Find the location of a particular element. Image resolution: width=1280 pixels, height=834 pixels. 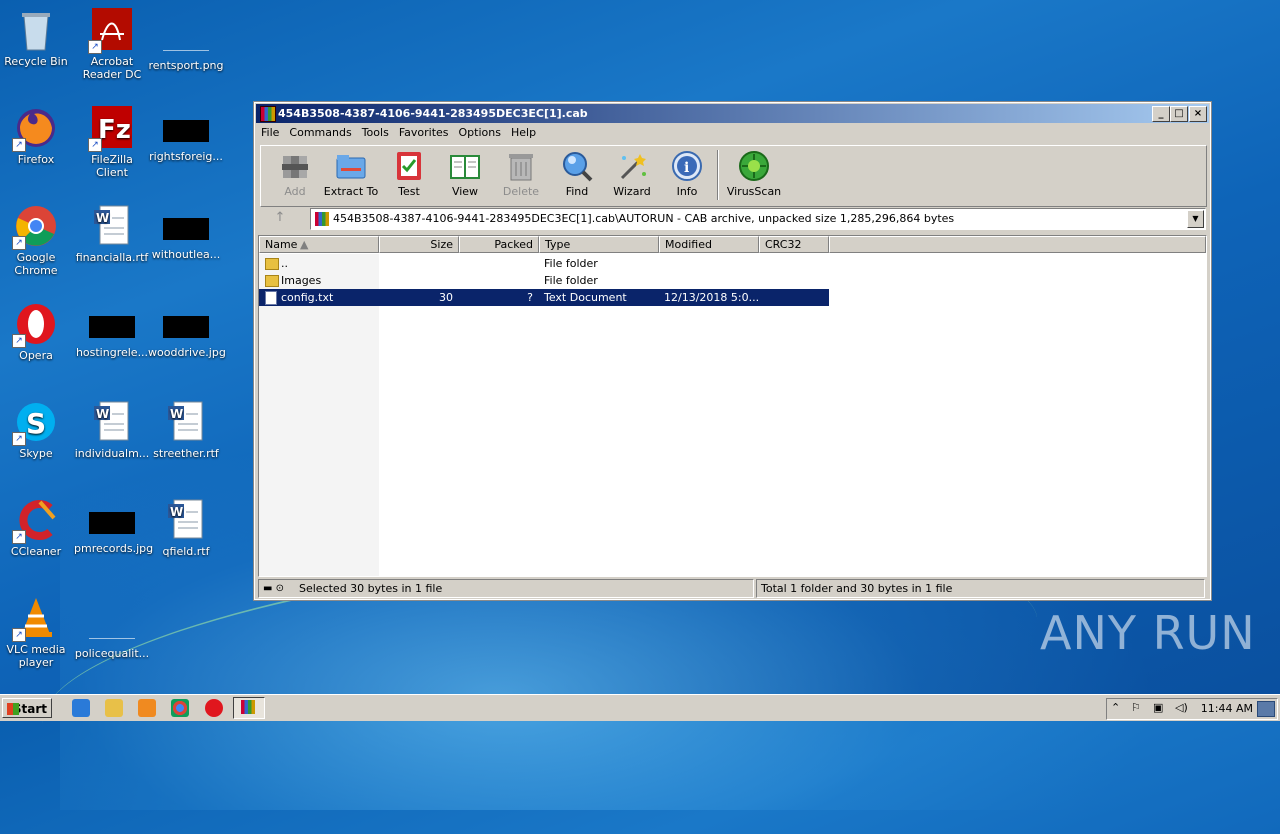

desktop-icon-chrome: ↗ Google Chrome is located at coordinates (37, 240).